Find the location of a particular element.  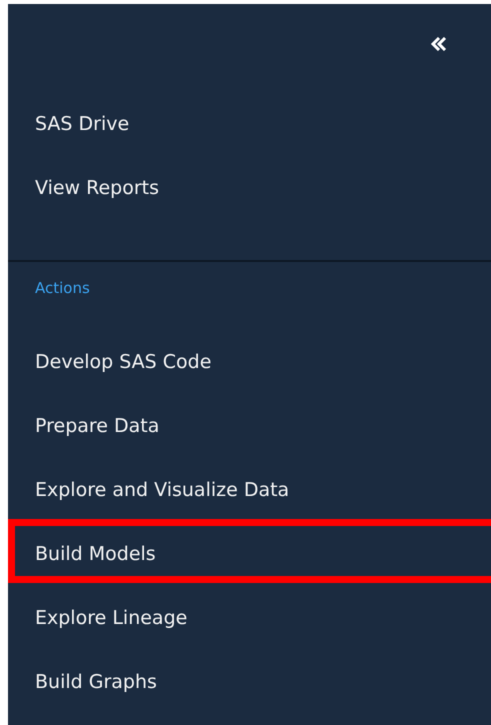

section-heading: Actions is located at coordinates (62, 288).